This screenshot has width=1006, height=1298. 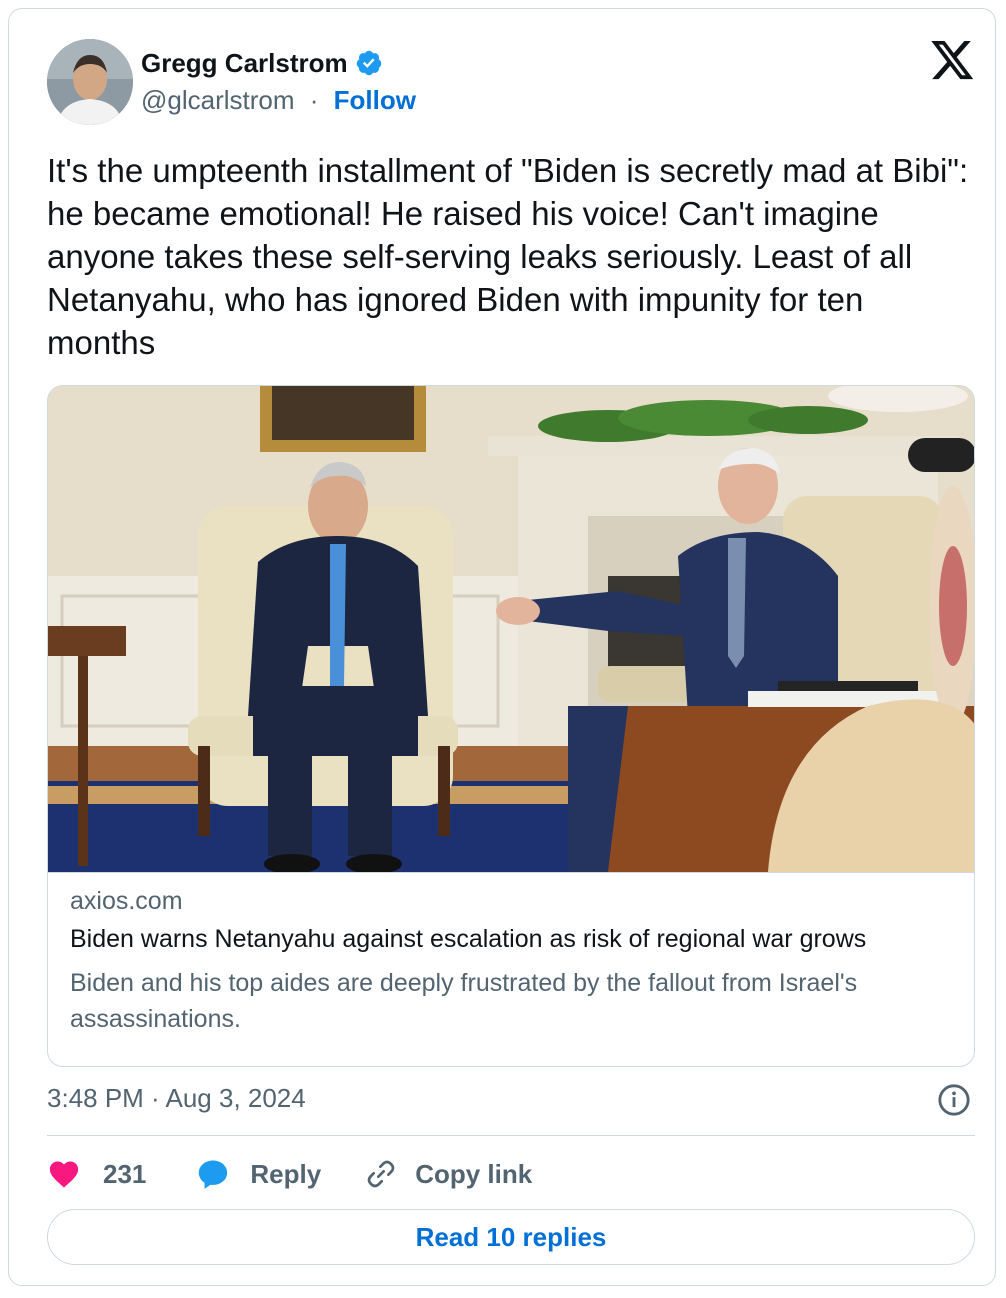 What do you see at coordinates (126, 901) in the screenshot?
I see `link-domain: axios.com` at bounding box center [126, 901].